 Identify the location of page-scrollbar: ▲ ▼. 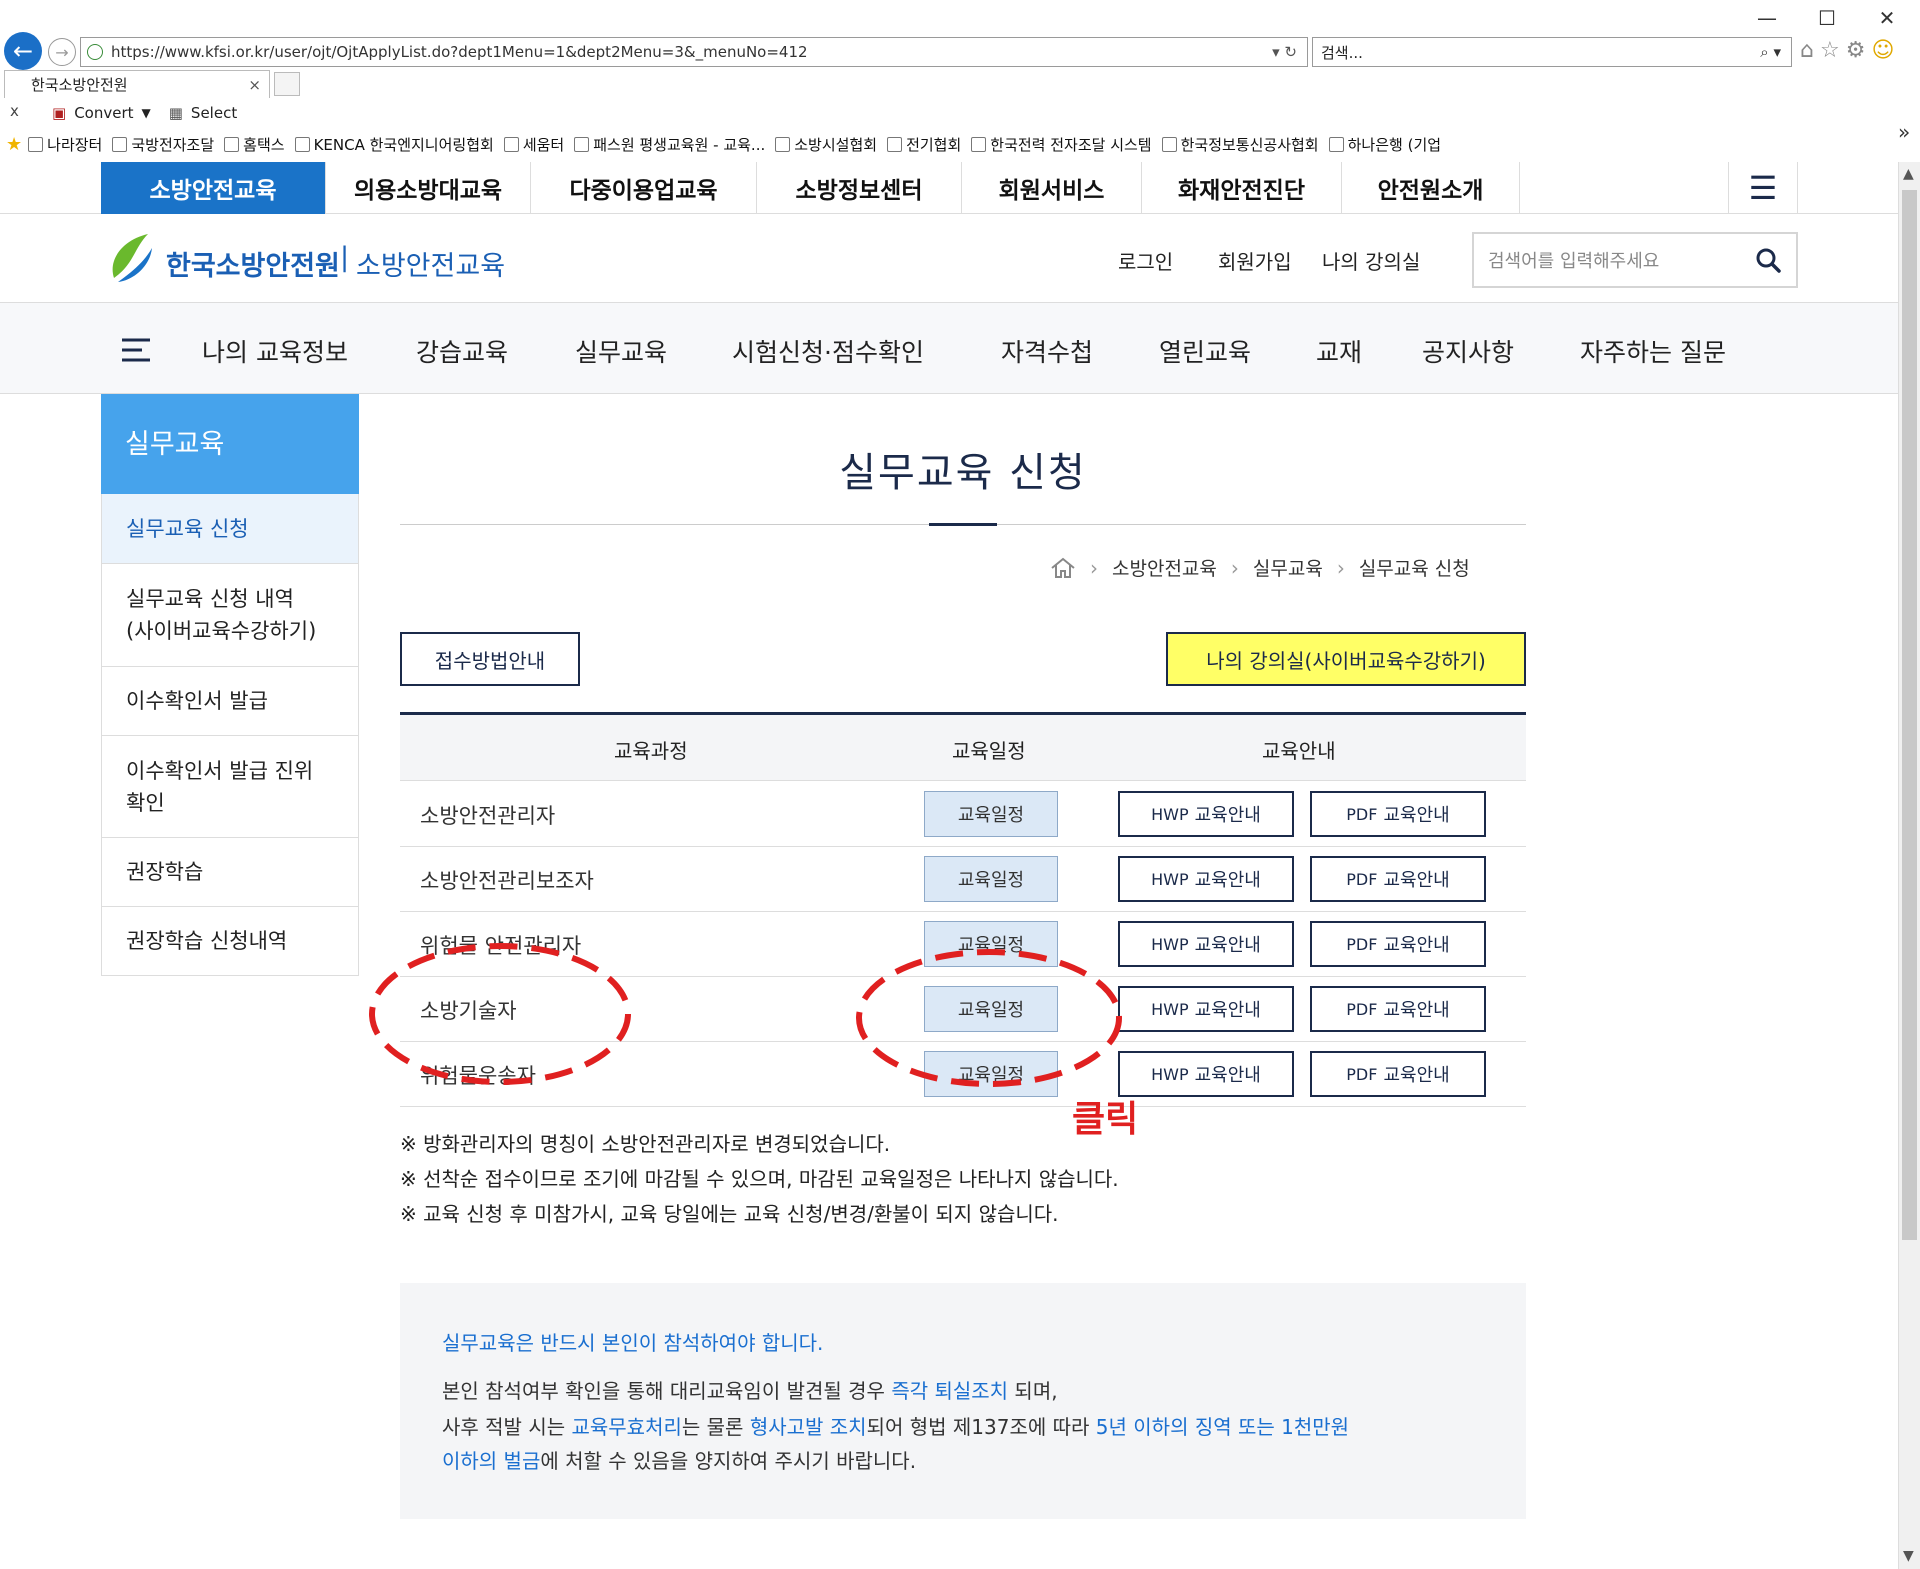
(1909, 865).